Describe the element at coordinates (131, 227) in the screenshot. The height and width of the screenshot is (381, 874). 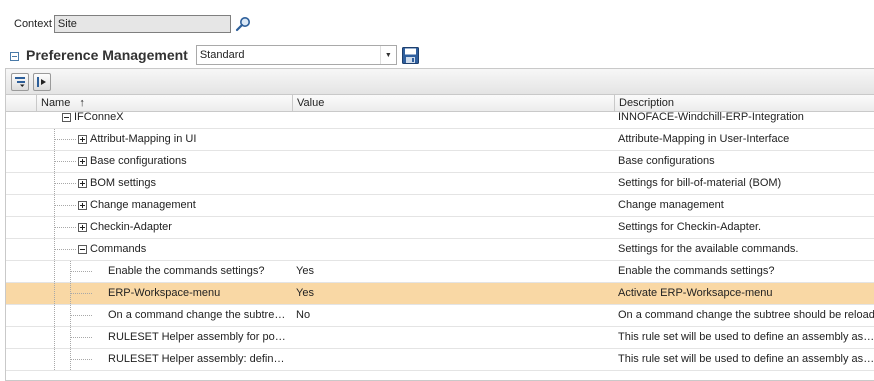
I see `row-name: Checkin-Adapter` at that location.